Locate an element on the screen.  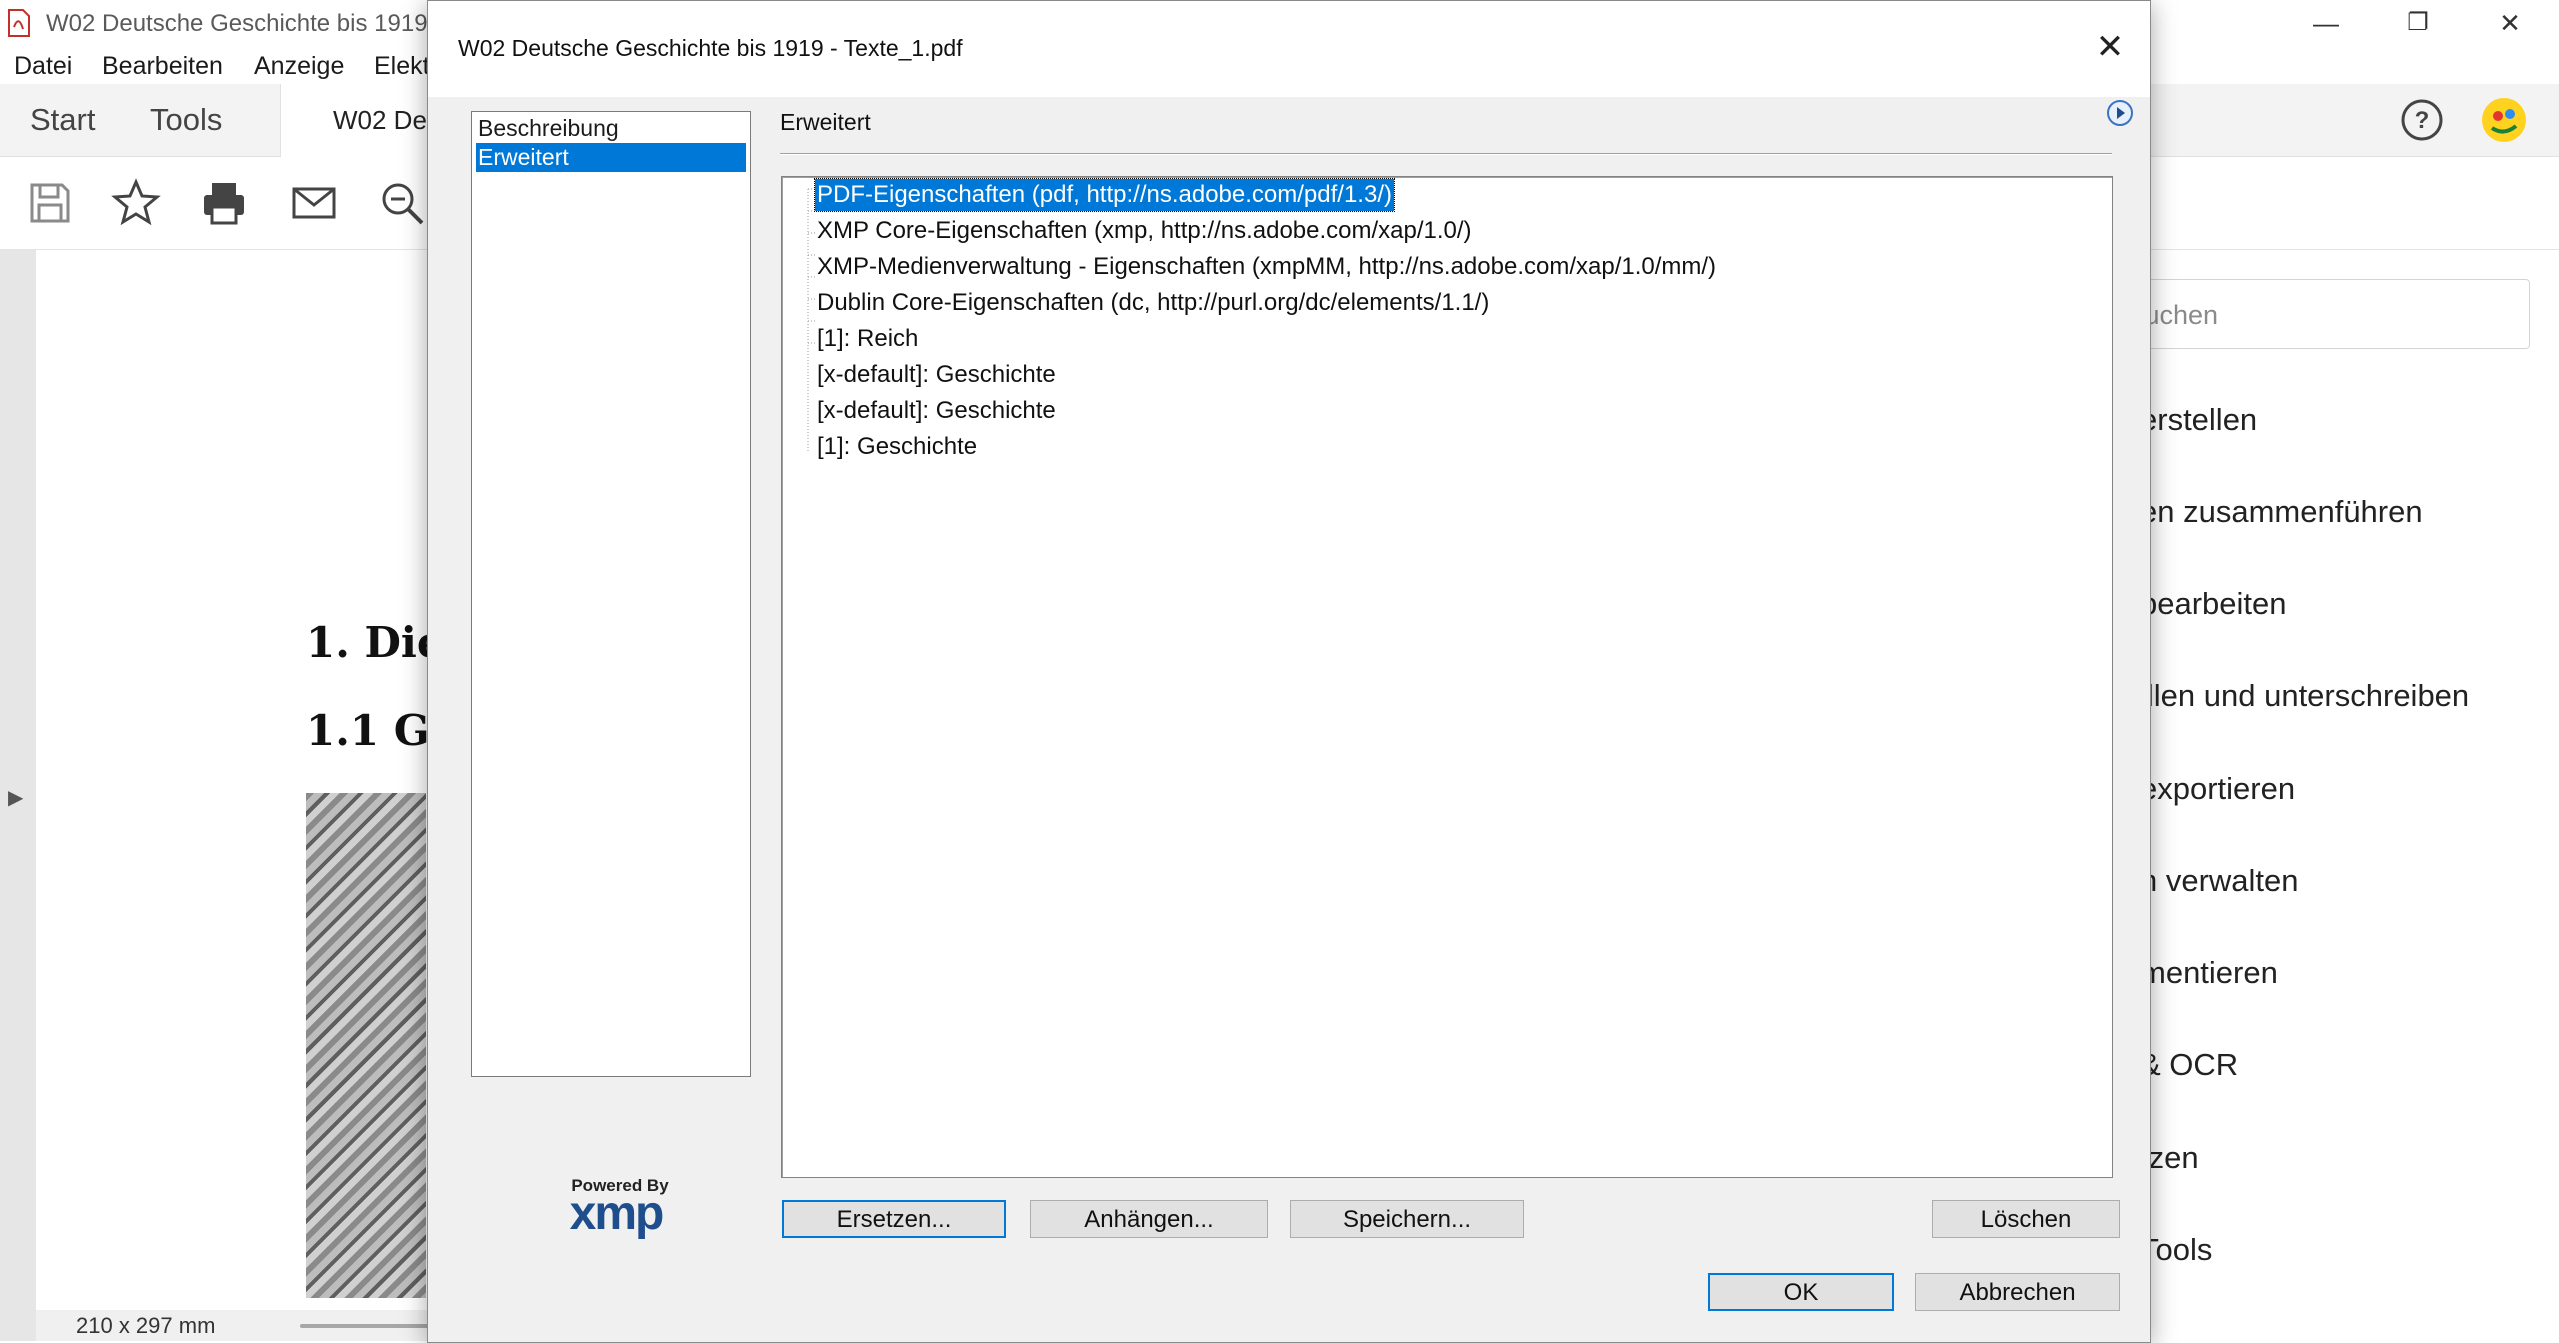
nav-item-erweitert: Erweitert is located at coordinates (611, 157).